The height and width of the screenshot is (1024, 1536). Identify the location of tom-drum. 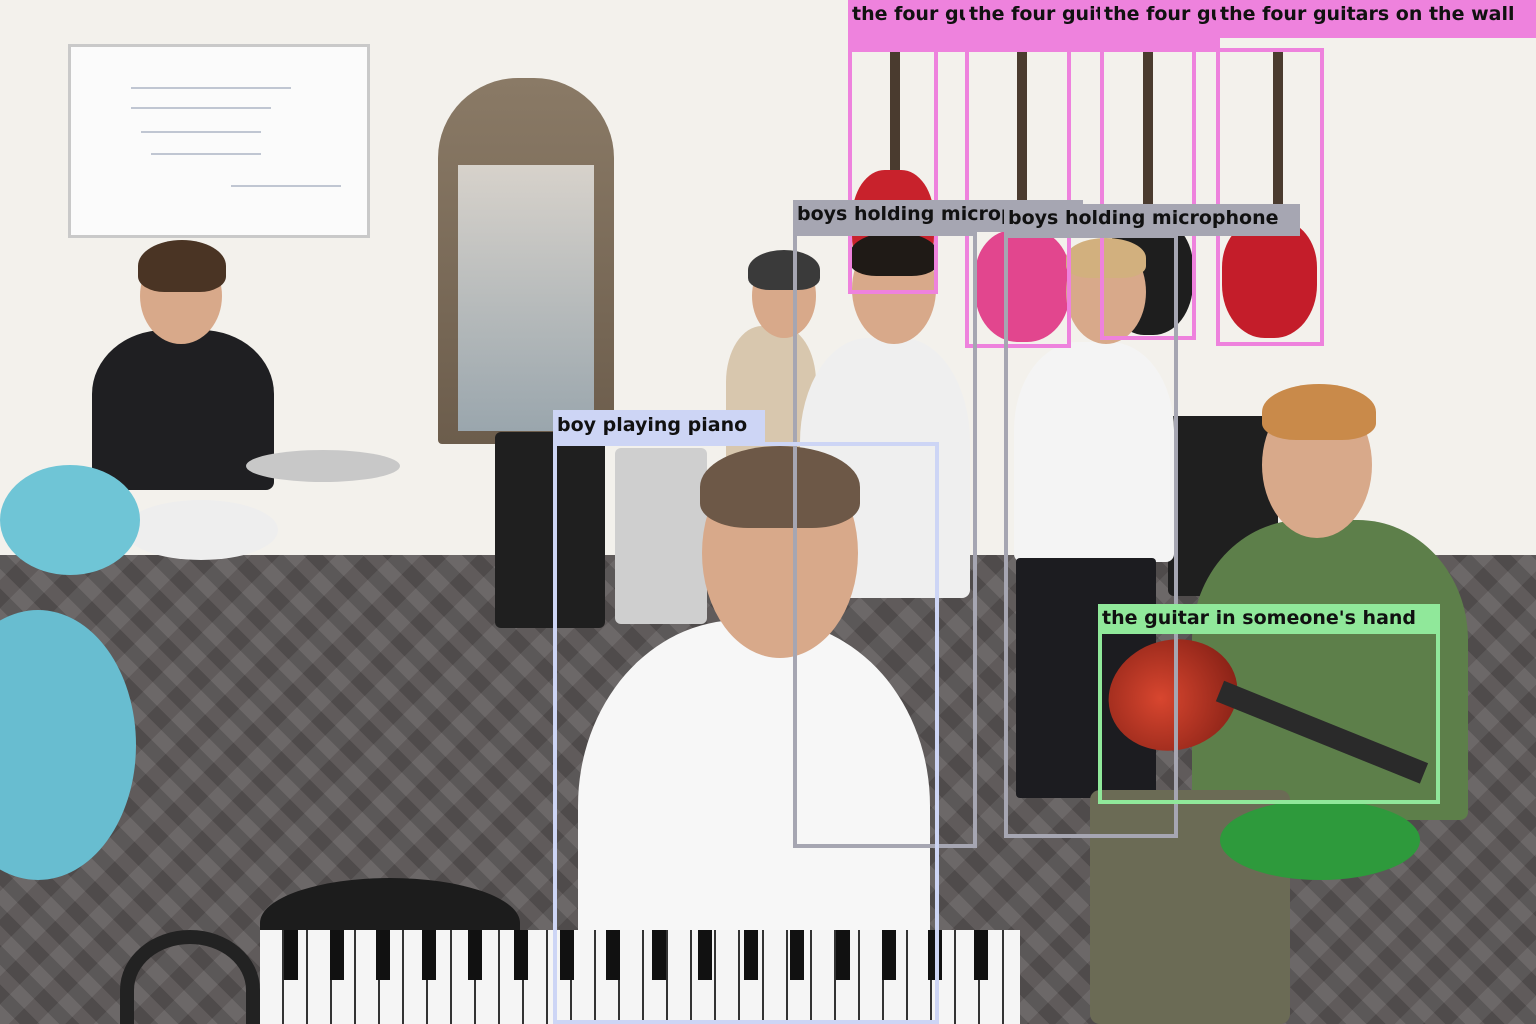
(70, 520).